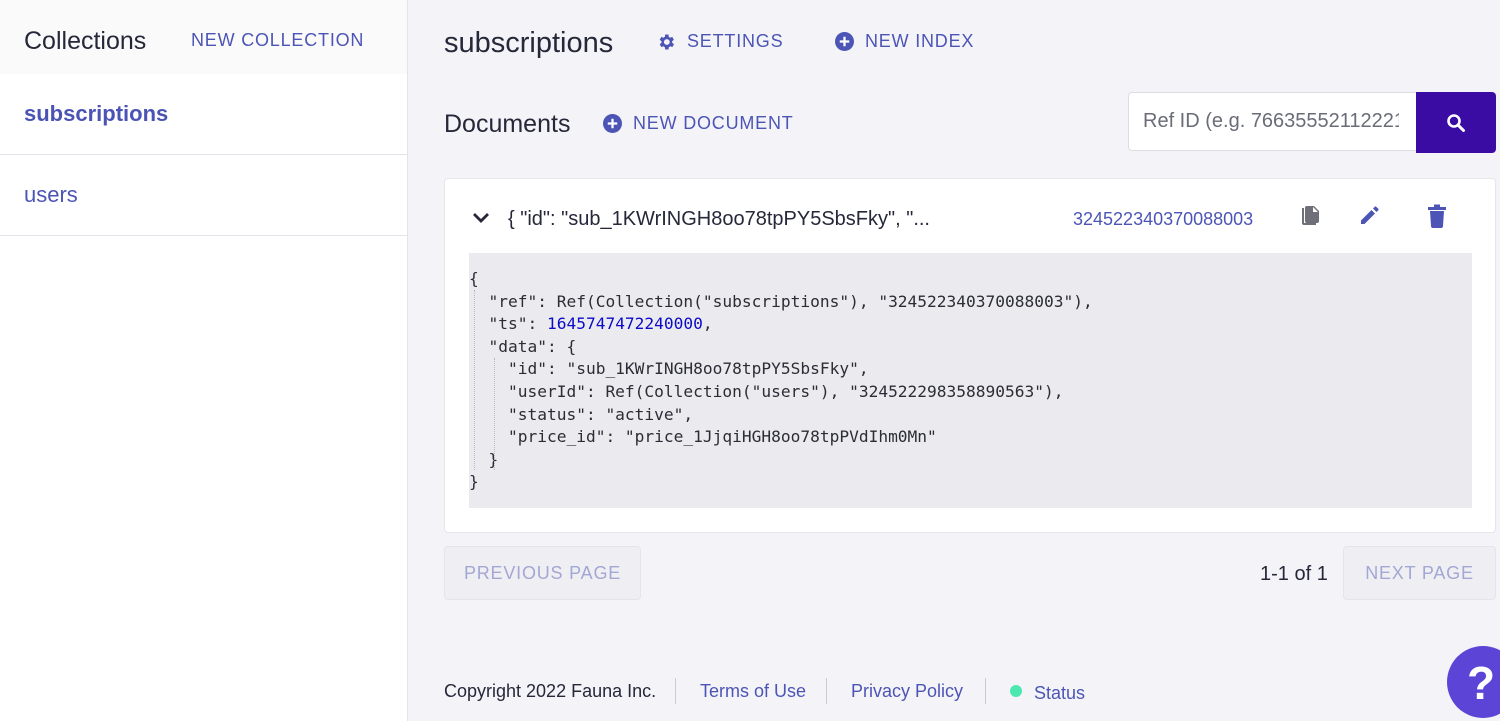 Image resolution: width=1500 pixels, height=721 pixels. Describe the element at coordinates (507, 124) in the screenshot. I see `documents-title: Documents` at that location.